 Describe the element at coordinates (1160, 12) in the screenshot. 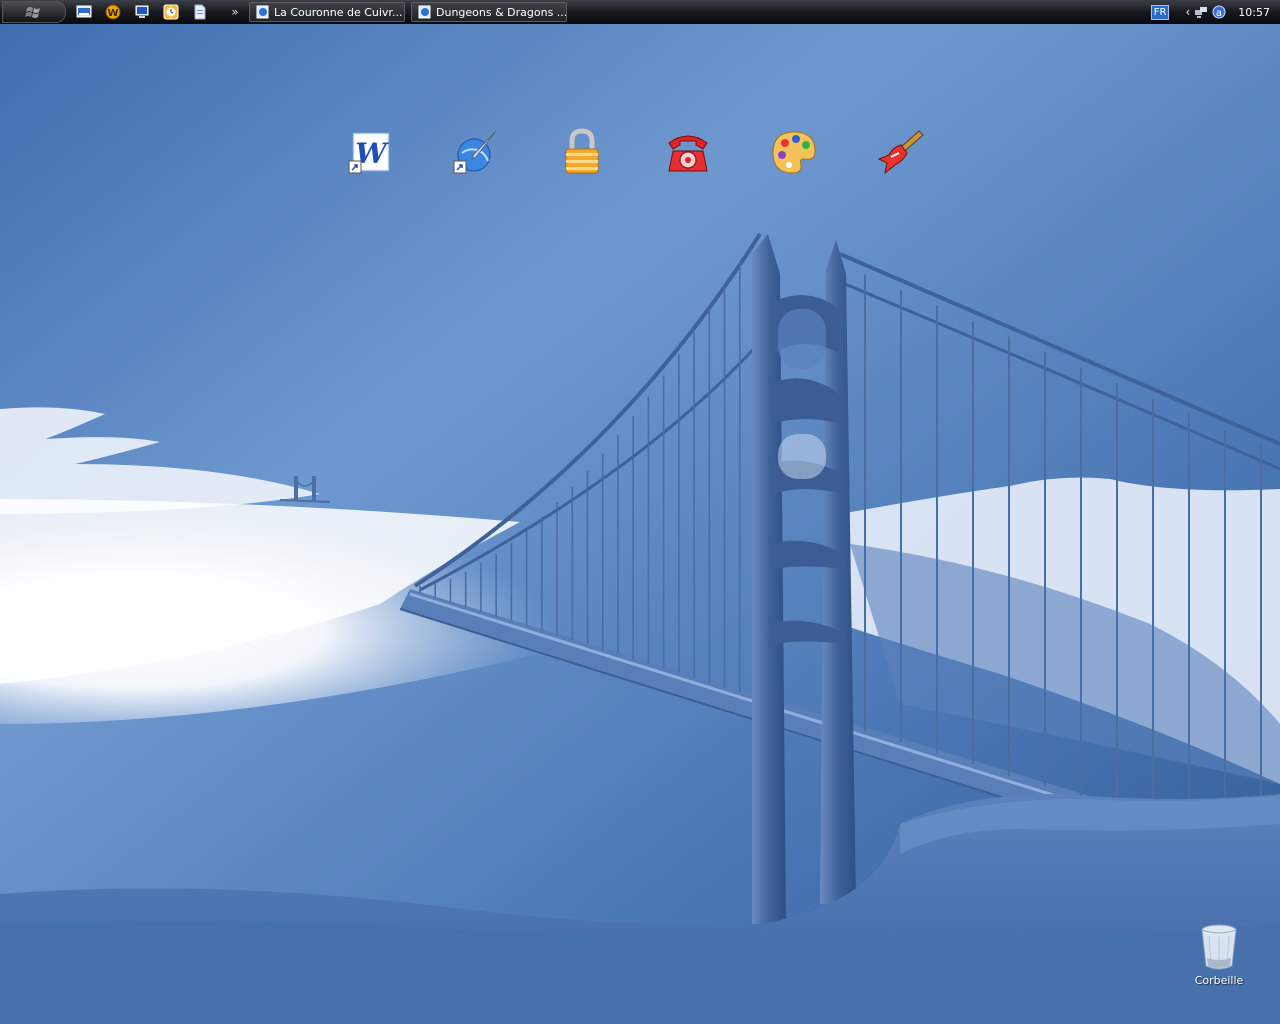

I see `language-indicator: FR` at that location.